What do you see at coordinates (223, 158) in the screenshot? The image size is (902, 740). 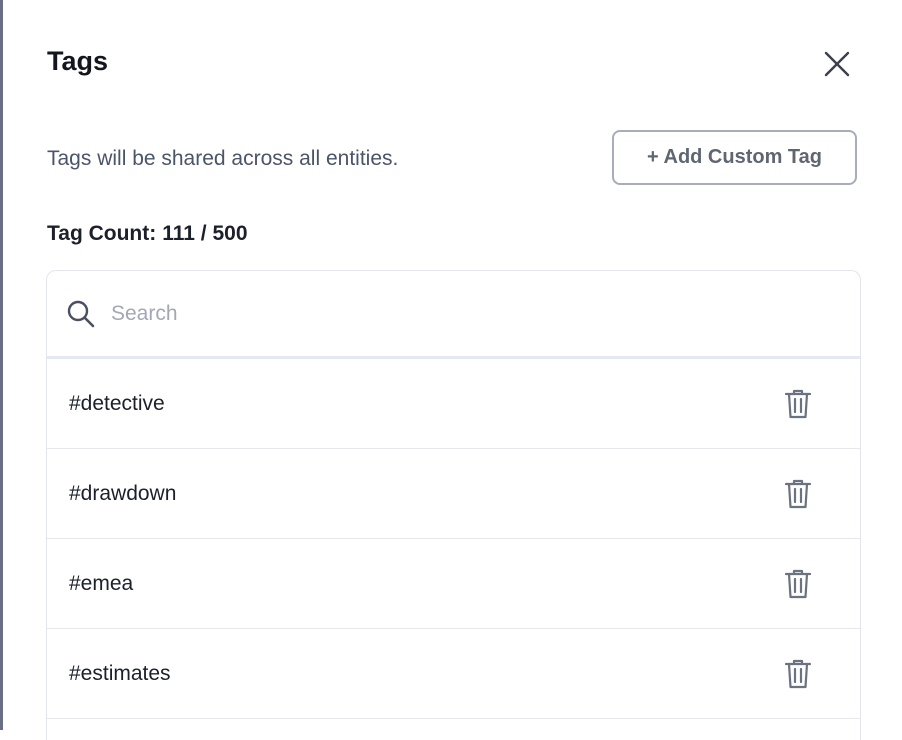 I see `panel-description: Tags will be shared across all entities.` at bounding box center [223, 158].